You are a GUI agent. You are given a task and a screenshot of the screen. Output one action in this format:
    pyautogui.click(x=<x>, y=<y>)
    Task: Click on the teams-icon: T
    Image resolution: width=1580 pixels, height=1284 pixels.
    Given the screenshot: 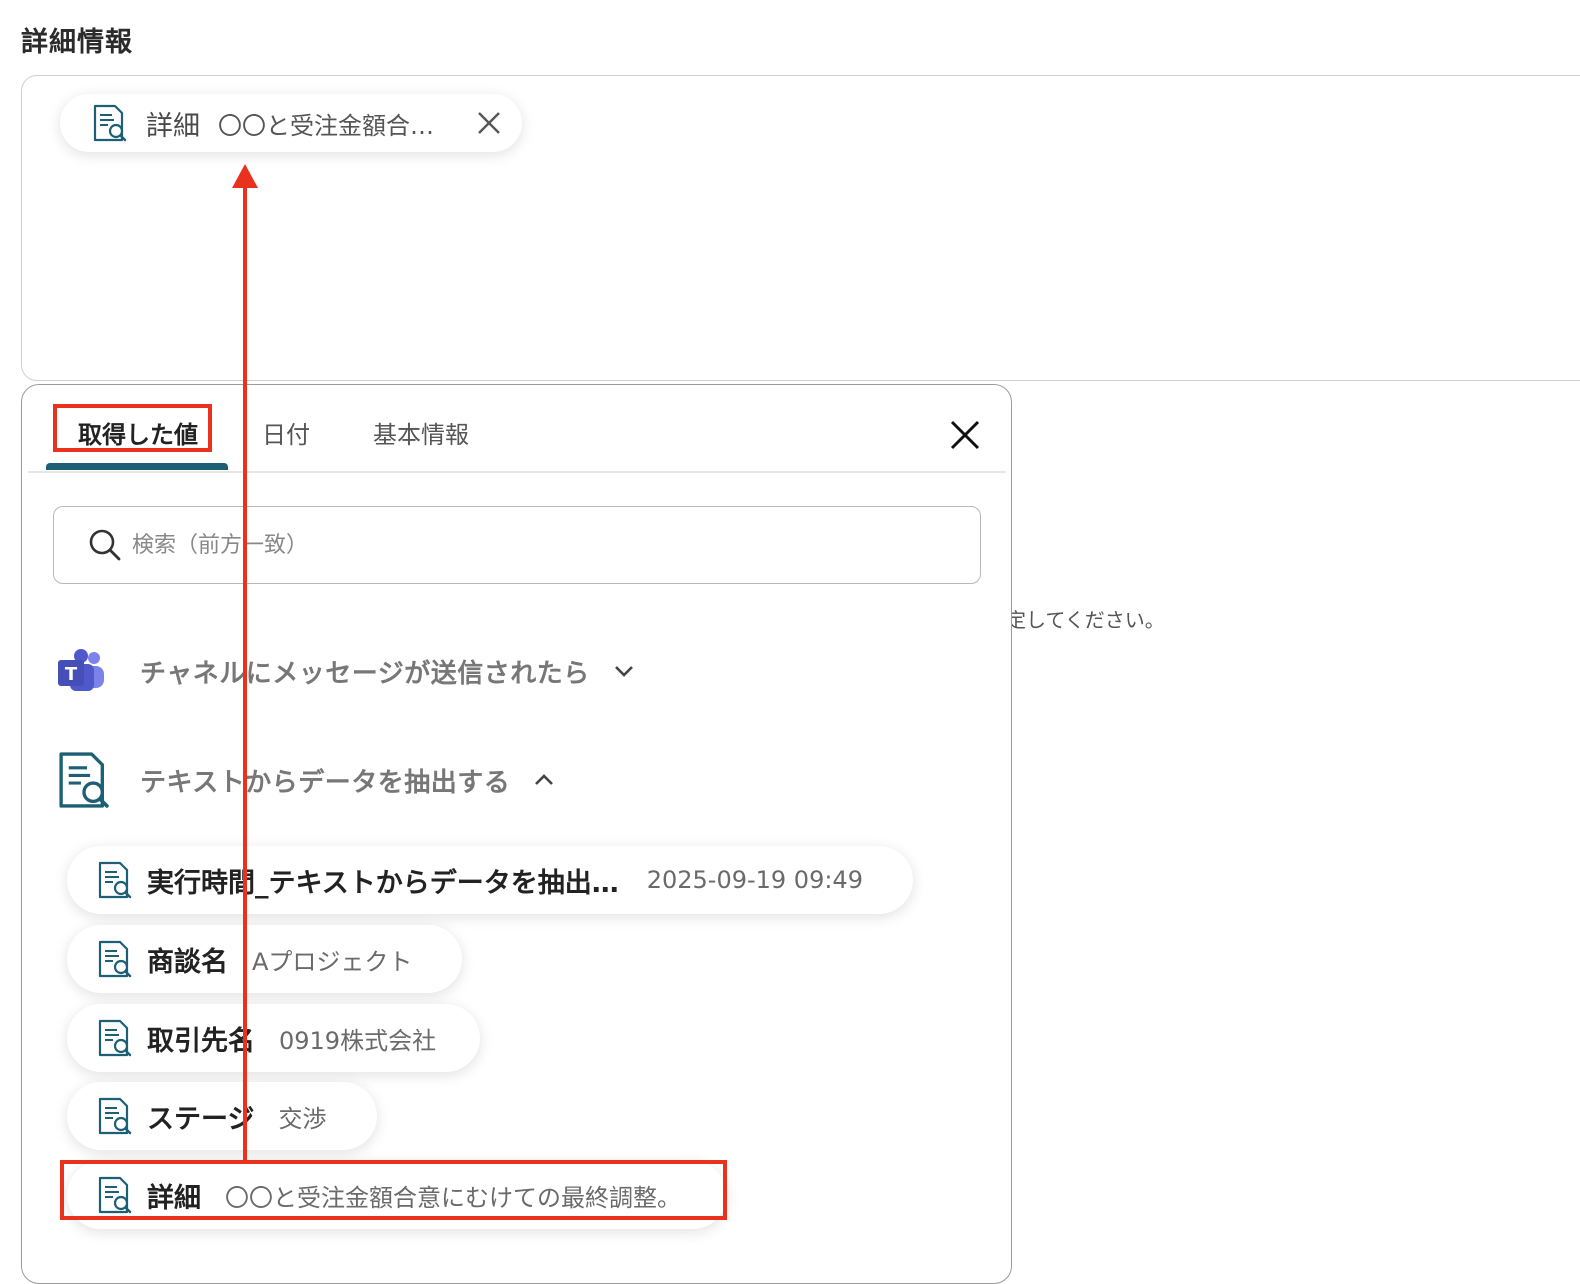 What is the action you would take?
    pyautogui.click(x=81, y=670)
    